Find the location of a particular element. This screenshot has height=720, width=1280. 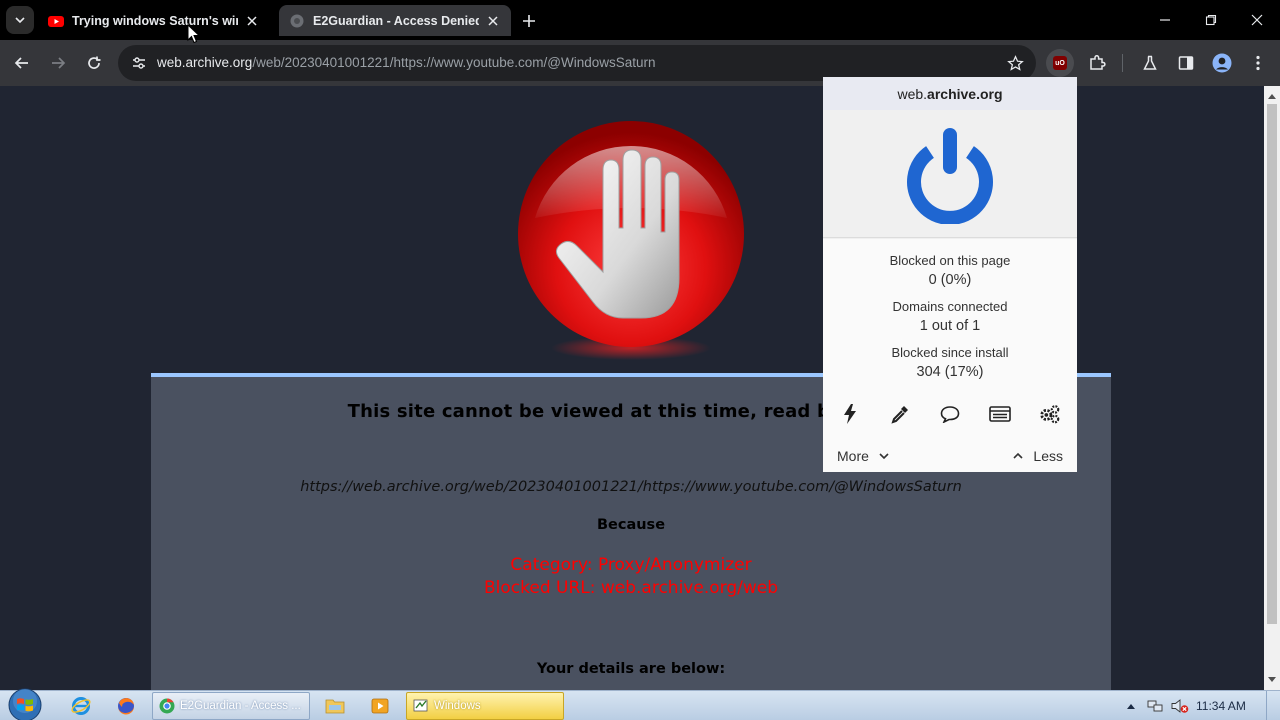

ublock-footer: More Less is located at coordinates (950, 455).